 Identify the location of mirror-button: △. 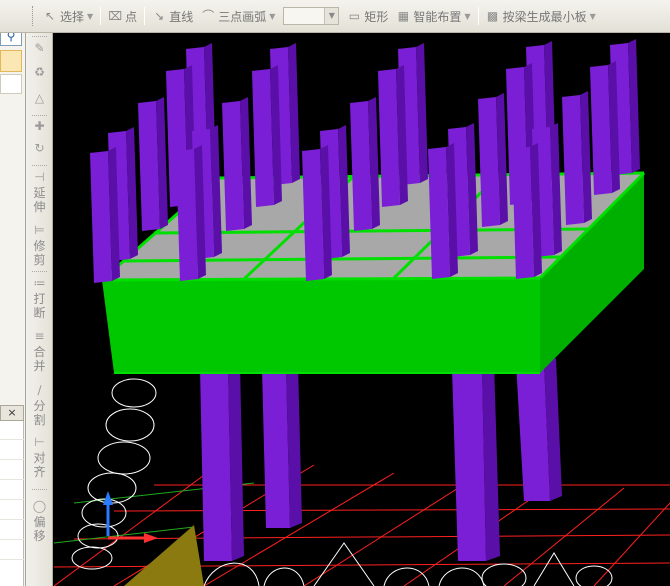
(39, 99).